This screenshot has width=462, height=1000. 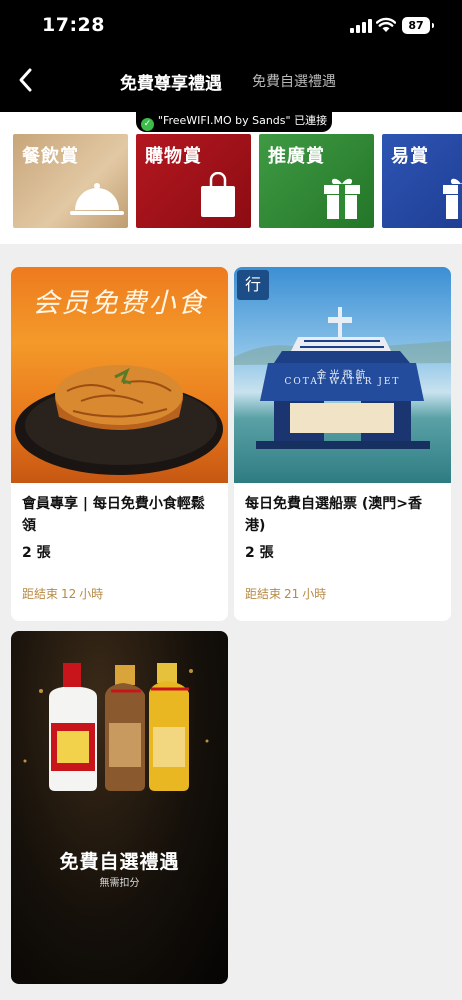 I want to click on category-shopping: 購物賞, so click(x=193, y=181).